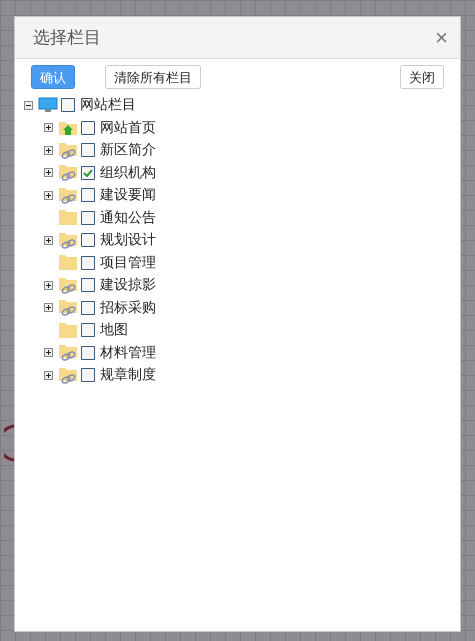 This screenshot has height=641, width=475. Describe the element at coordinates (441, 37) in the screenshot. I see `close-button: ×` at that location.